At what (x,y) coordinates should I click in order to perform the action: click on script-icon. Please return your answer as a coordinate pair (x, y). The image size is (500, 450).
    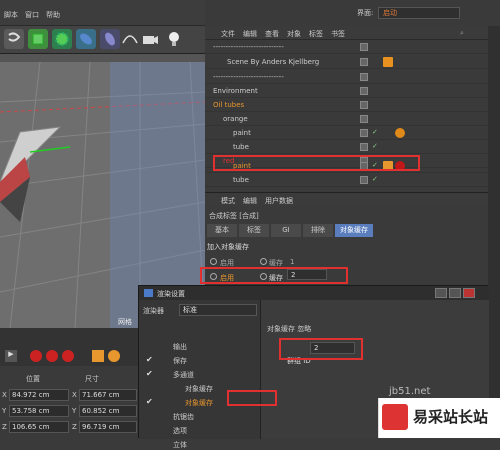
    Looking at the image, I should click on (14, 39).